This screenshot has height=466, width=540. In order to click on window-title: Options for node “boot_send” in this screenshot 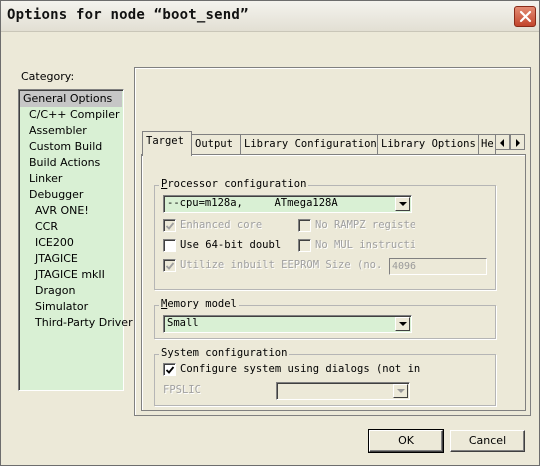, I will do `click(128, 15)`.